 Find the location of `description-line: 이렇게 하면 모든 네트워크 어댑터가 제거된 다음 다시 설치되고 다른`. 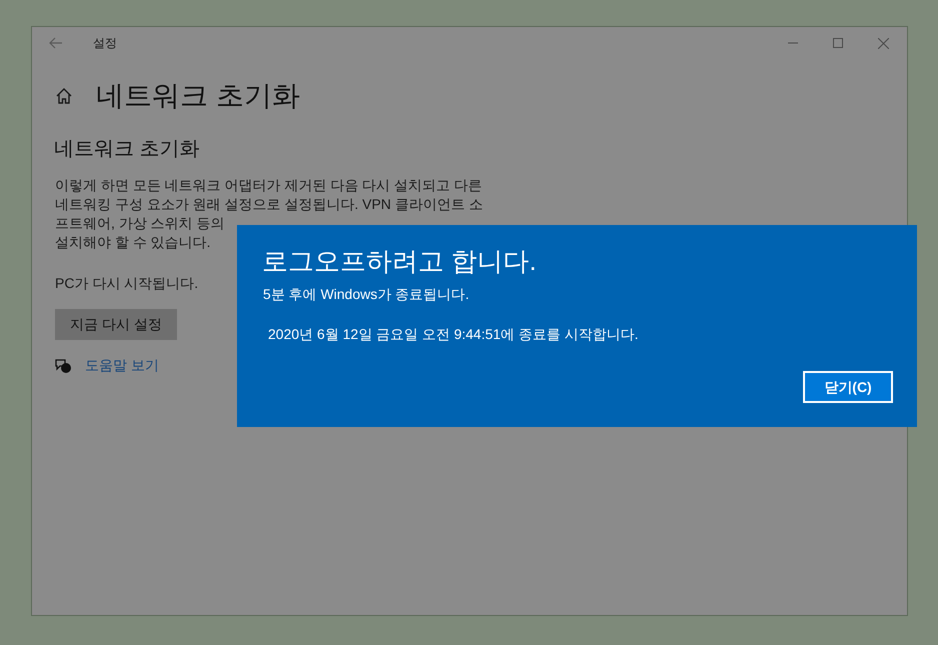

description-line: 이렇게 하면 모든 네트워크 어댑터가 제거된 다음 다시 설치되고 다른 is located at coordinates (268, 185).